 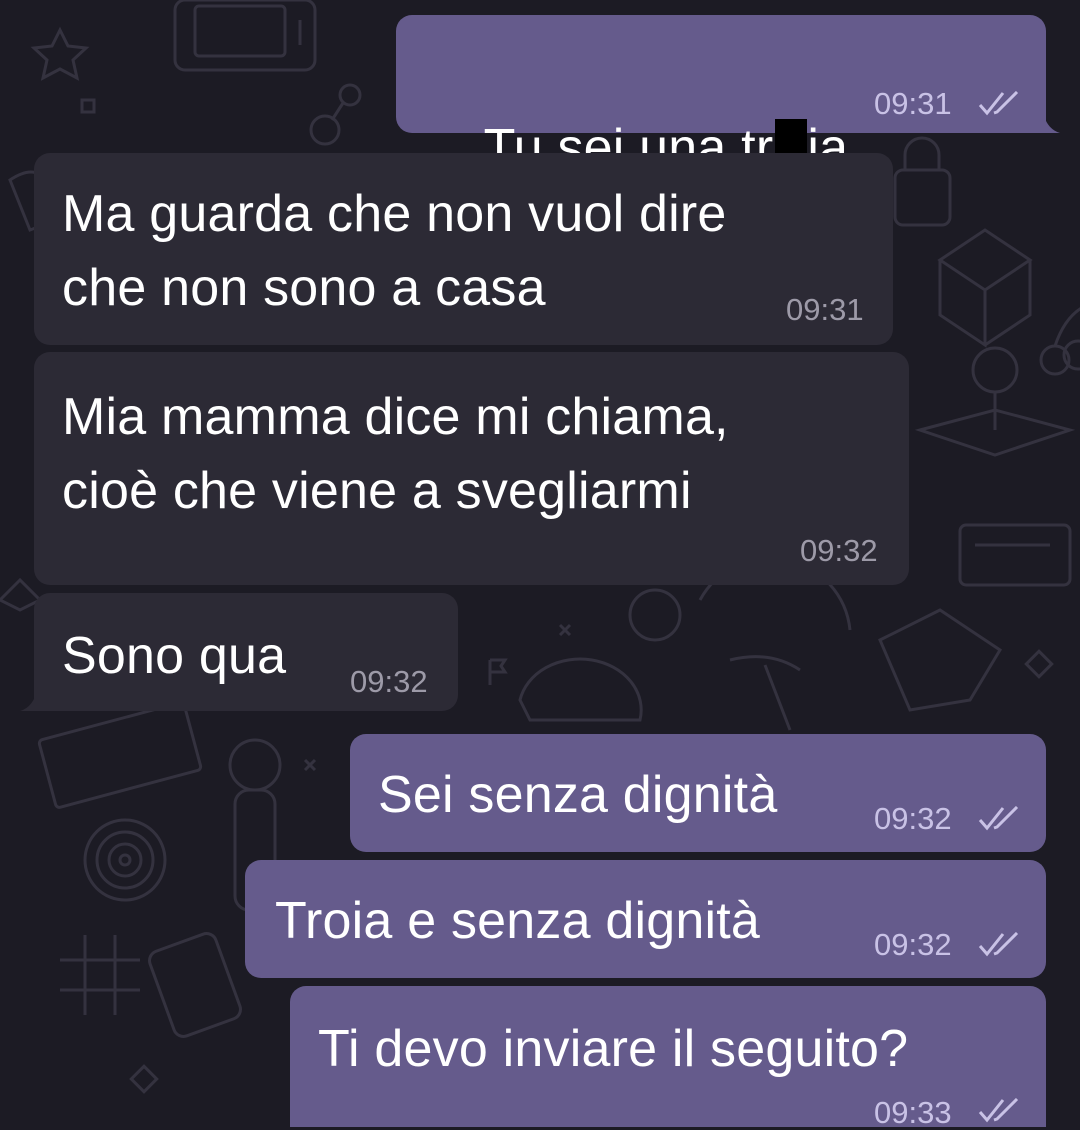 What do you see at coordinates (195, 985) in the screenshot?
I see `heart-card-icon` at bounding box center [195, 985].